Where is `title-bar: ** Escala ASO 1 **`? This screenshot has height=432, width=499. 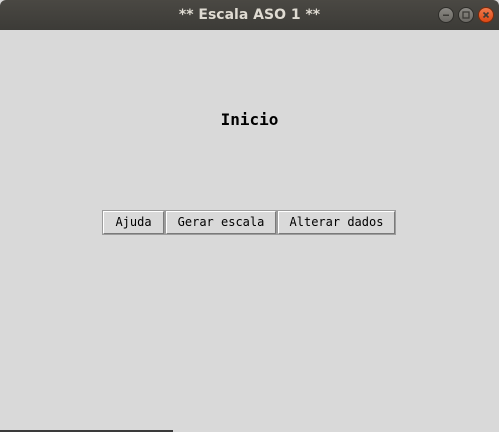
title-bar: ** Escala ASO 1 ** is located at coordinates (249, 15).